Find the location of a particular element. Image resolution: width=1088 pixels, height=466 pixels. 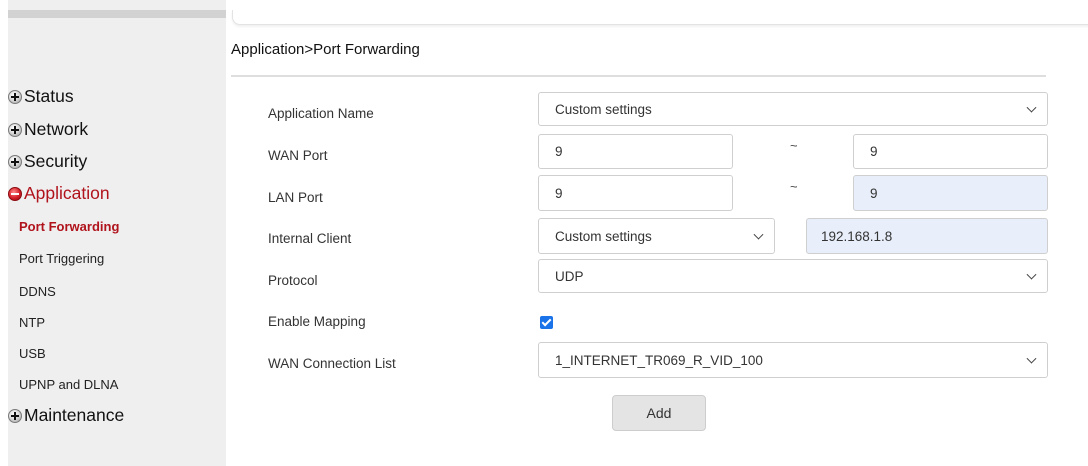

lan-port-start-input: 9 is located at coordinates (635, 193).